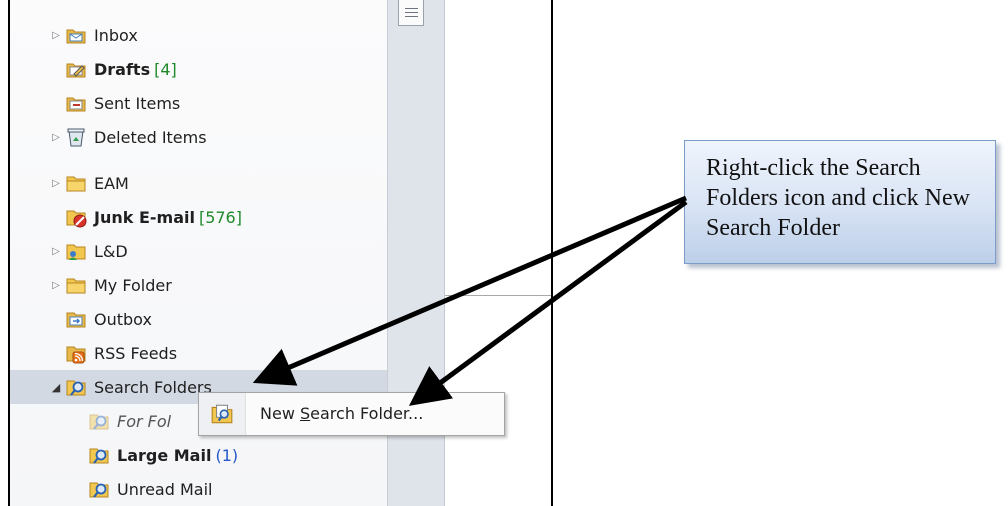 The image size is (1008, 506). What do you see at coordinates (165, 489) in the screenshot?
I see `folder-label: Unread Mail` at bounding box center [165, 489].